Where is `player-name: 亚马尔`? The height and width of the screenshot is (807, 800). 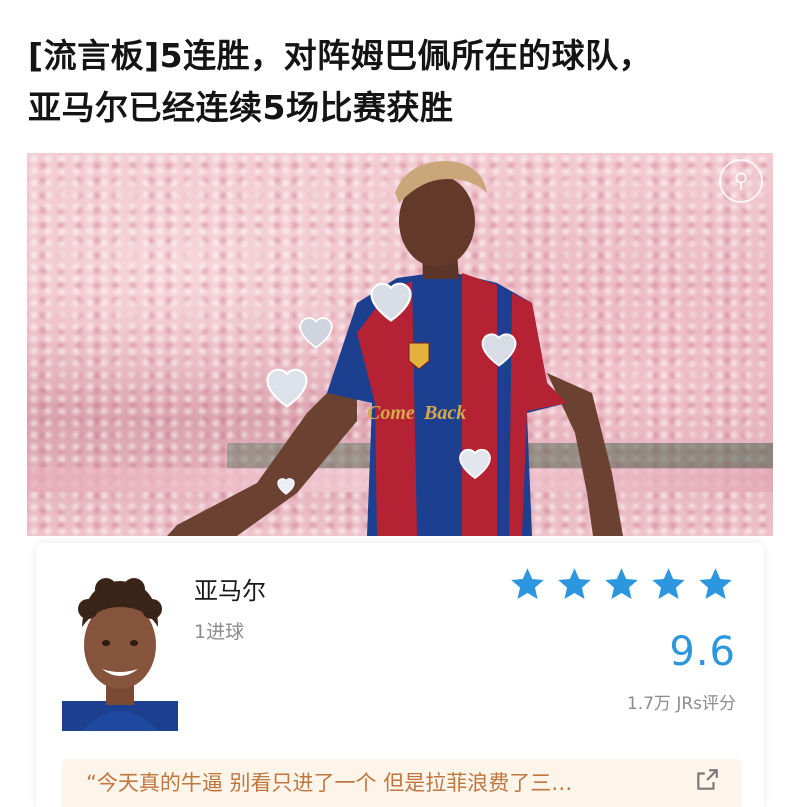
player-name: 亚马尔 is located at coordinates (230, 591).